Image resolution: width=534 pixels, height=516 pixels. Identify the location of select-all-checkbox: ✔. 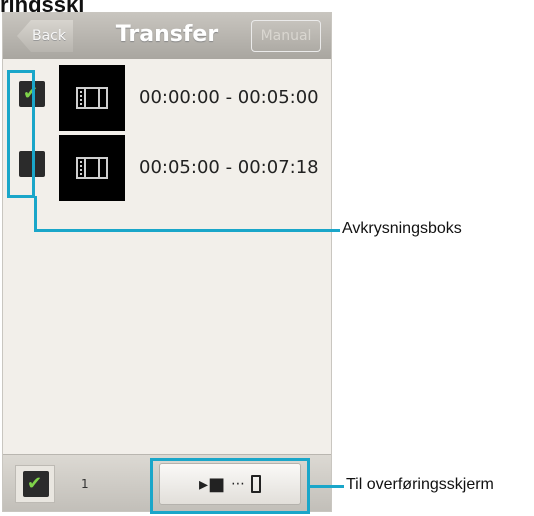
(35, 484).